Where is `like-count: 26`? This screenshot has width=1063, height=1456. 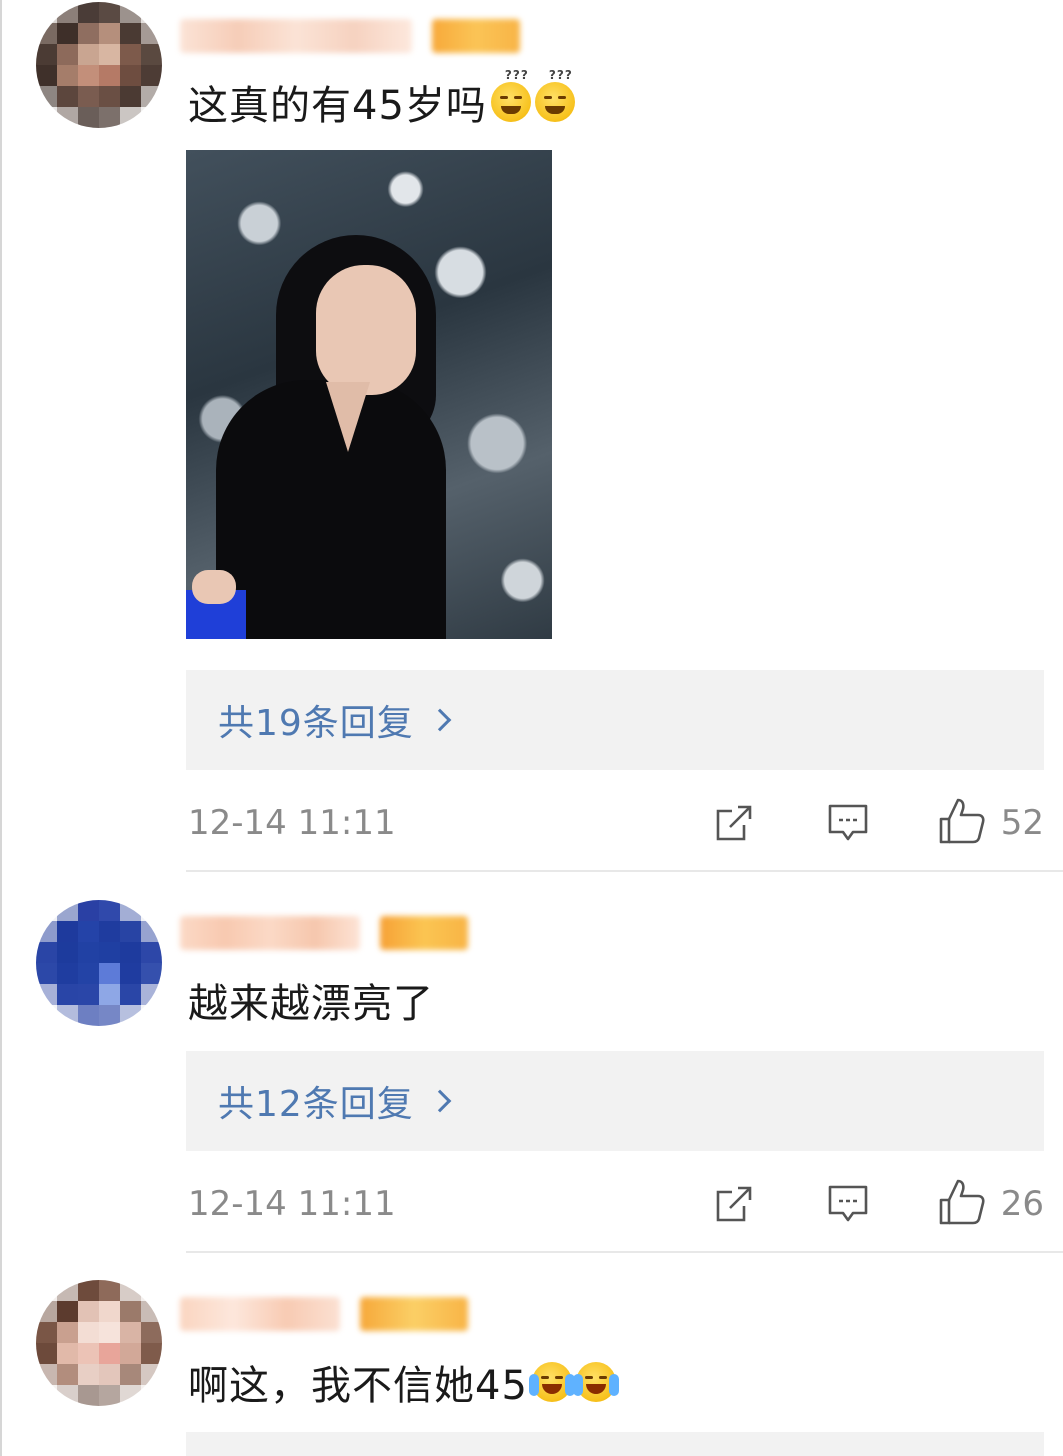
like-count: 26 is located at coordinates (1022, 1204).